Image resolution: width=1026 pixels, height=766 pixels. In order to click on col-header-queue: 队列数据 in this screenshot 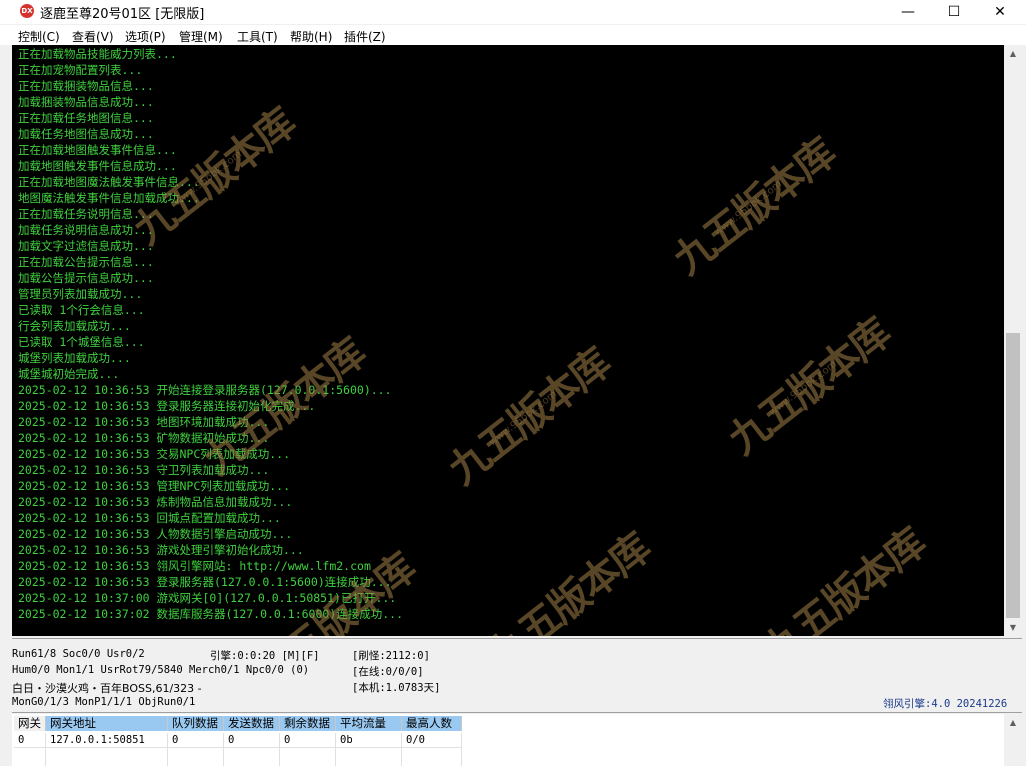, I will do `click(196, 723)`.